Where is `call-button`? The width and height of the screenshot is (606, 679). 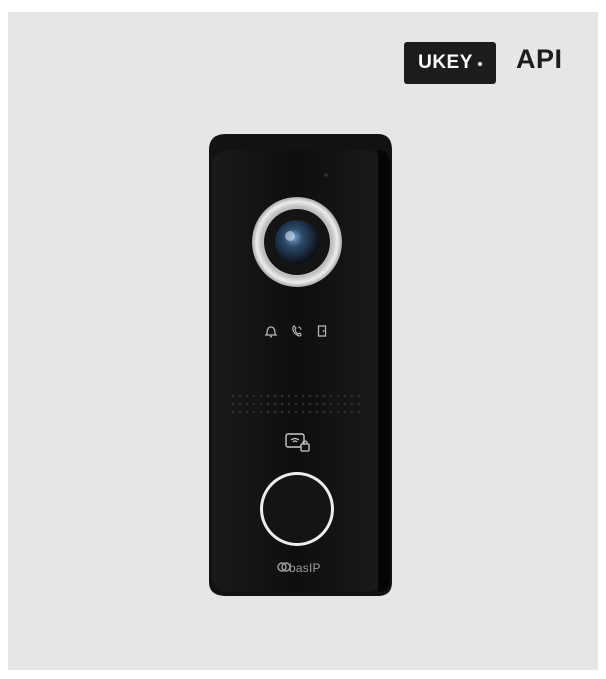 call-button is located at coordinates (297, 509).